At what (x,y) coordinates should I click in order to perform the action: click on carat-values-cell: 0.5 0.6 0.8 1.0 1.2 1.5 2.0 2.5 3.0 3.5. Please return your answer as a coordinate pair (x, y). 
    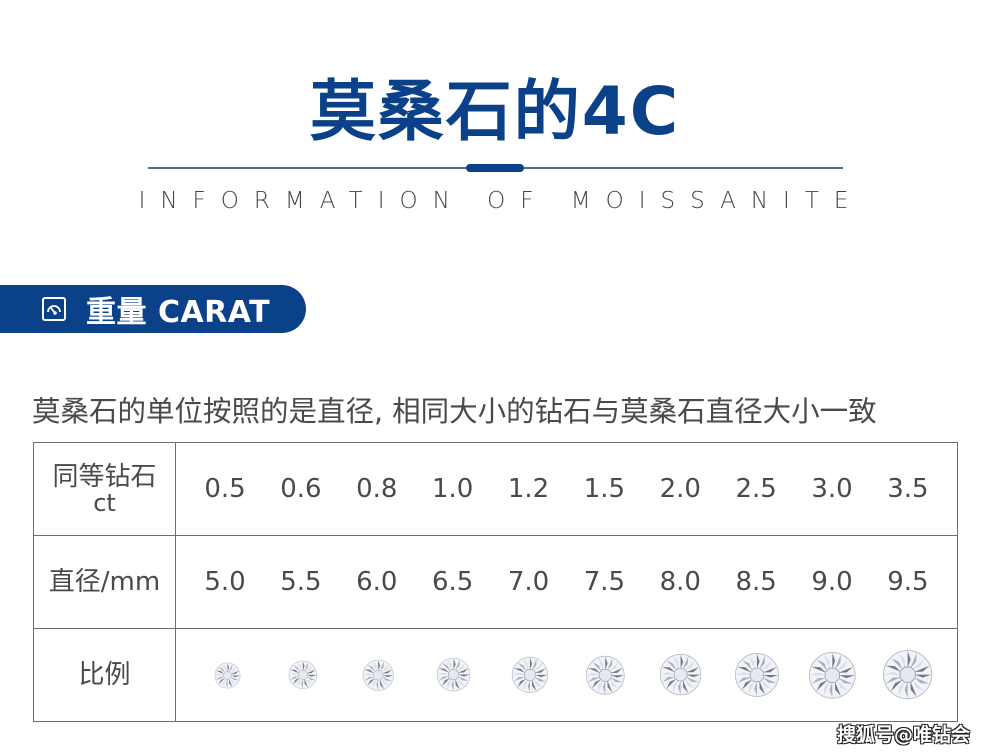
    Looking at the image, I should click on (566, 489).